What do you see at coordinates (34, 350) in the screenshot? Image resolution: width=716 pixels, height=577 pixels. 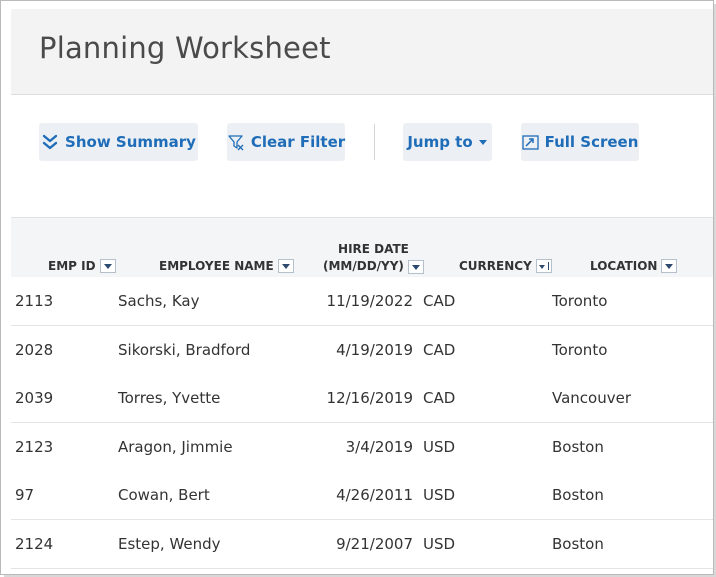 I see `emp-id-cell: 2028` at bounding box center [34, 350].